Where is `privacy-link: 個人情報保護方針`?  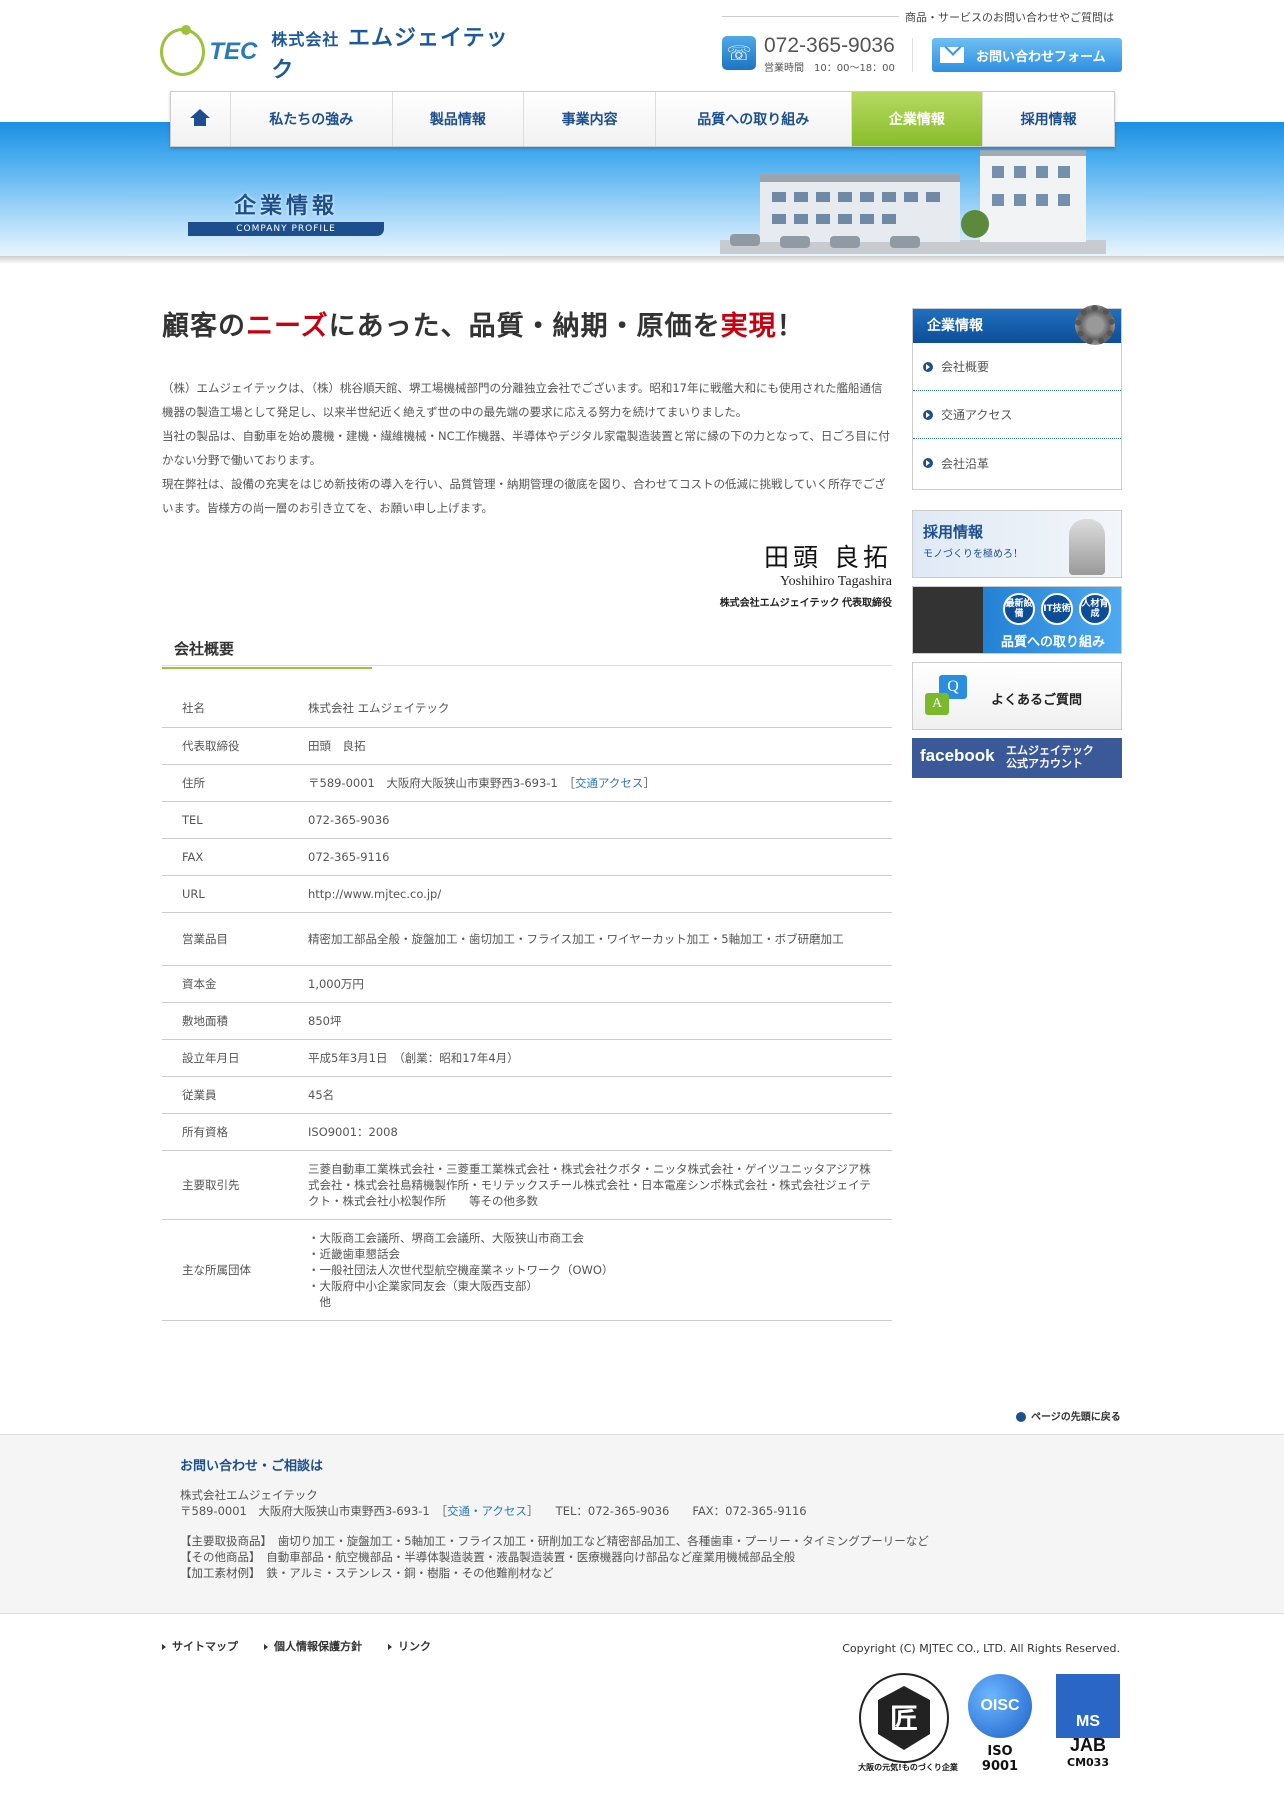
privacy-link: 個人情報保護方針 is located at coordinates (313, 1646).